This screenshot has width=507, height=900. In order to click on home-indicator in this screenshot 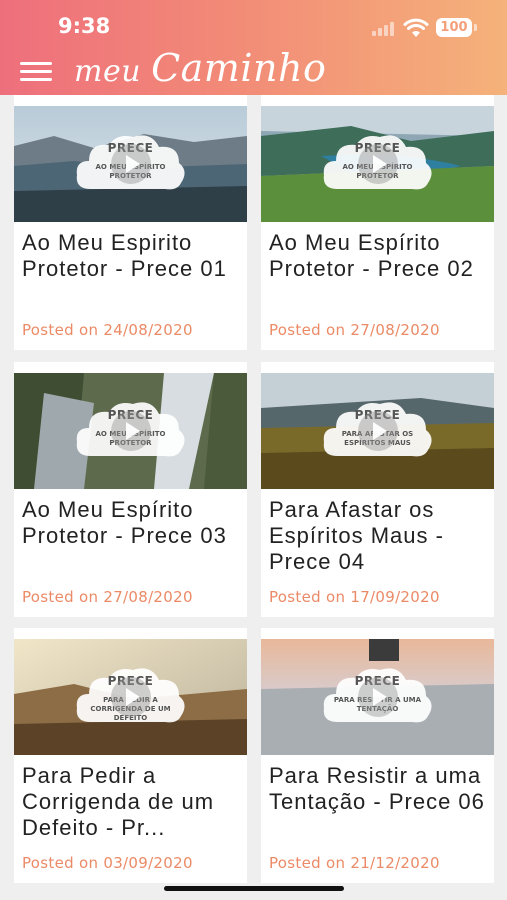, I will do `click(254, 888)`.